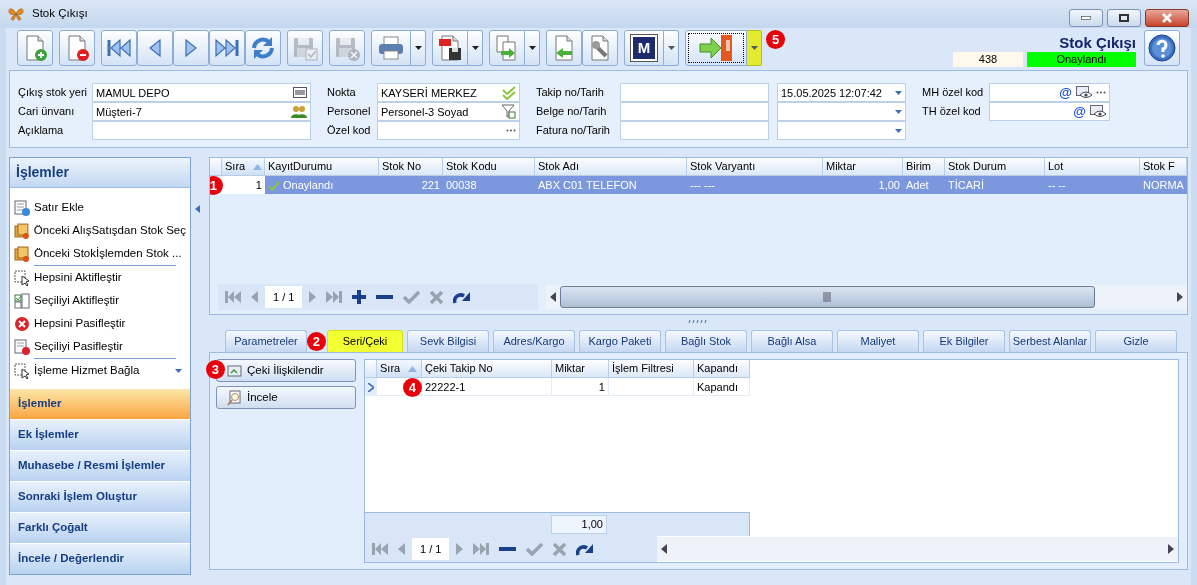  What do you see at coordinates (100, 527) in the screenshot?
I see `group-button: Farklı Çoğalt` at bounding box center [100, 527].